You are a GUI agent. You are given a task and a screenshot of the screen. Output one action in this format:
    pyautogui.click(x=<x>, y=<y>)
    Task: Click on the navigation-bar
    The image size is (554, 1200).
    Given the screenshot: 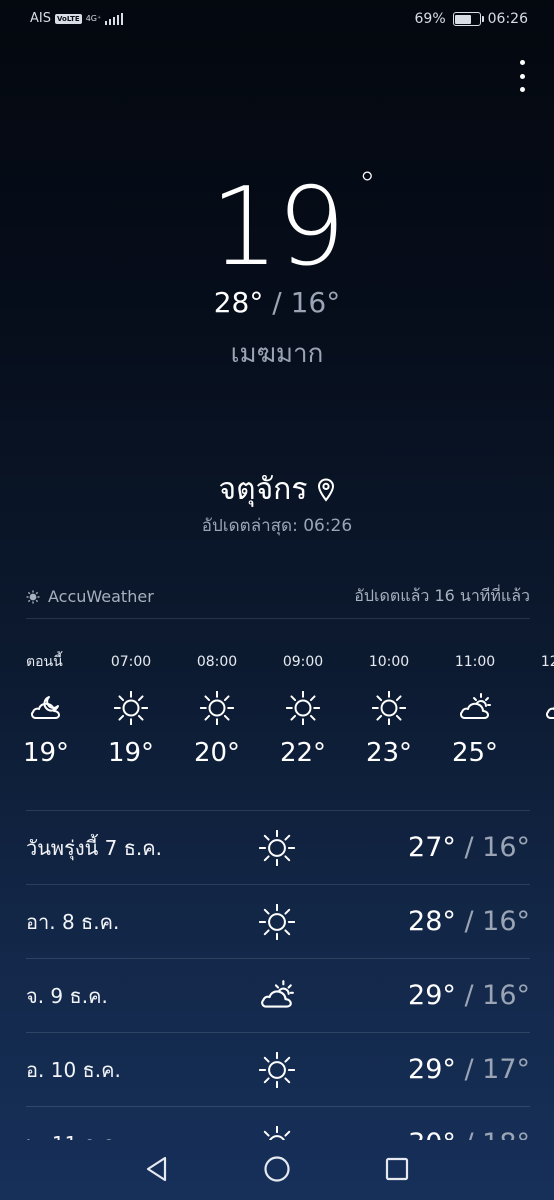 What is the action you would take?
    pyautogui.click(x=277, y=1169)
    